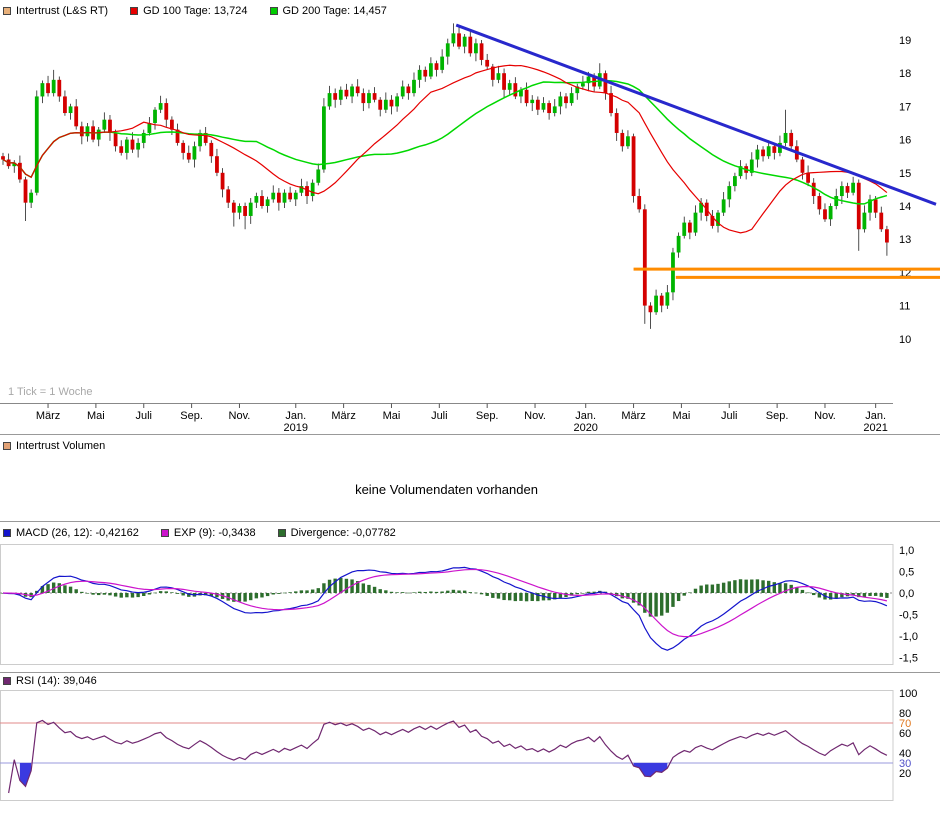 Image resolution: width=940 pixels, height=814 pixels. Describe the element at coordinates (56, 680) in the screenshot. I see `rsi-label: RSI (14): 39,046` at that location.